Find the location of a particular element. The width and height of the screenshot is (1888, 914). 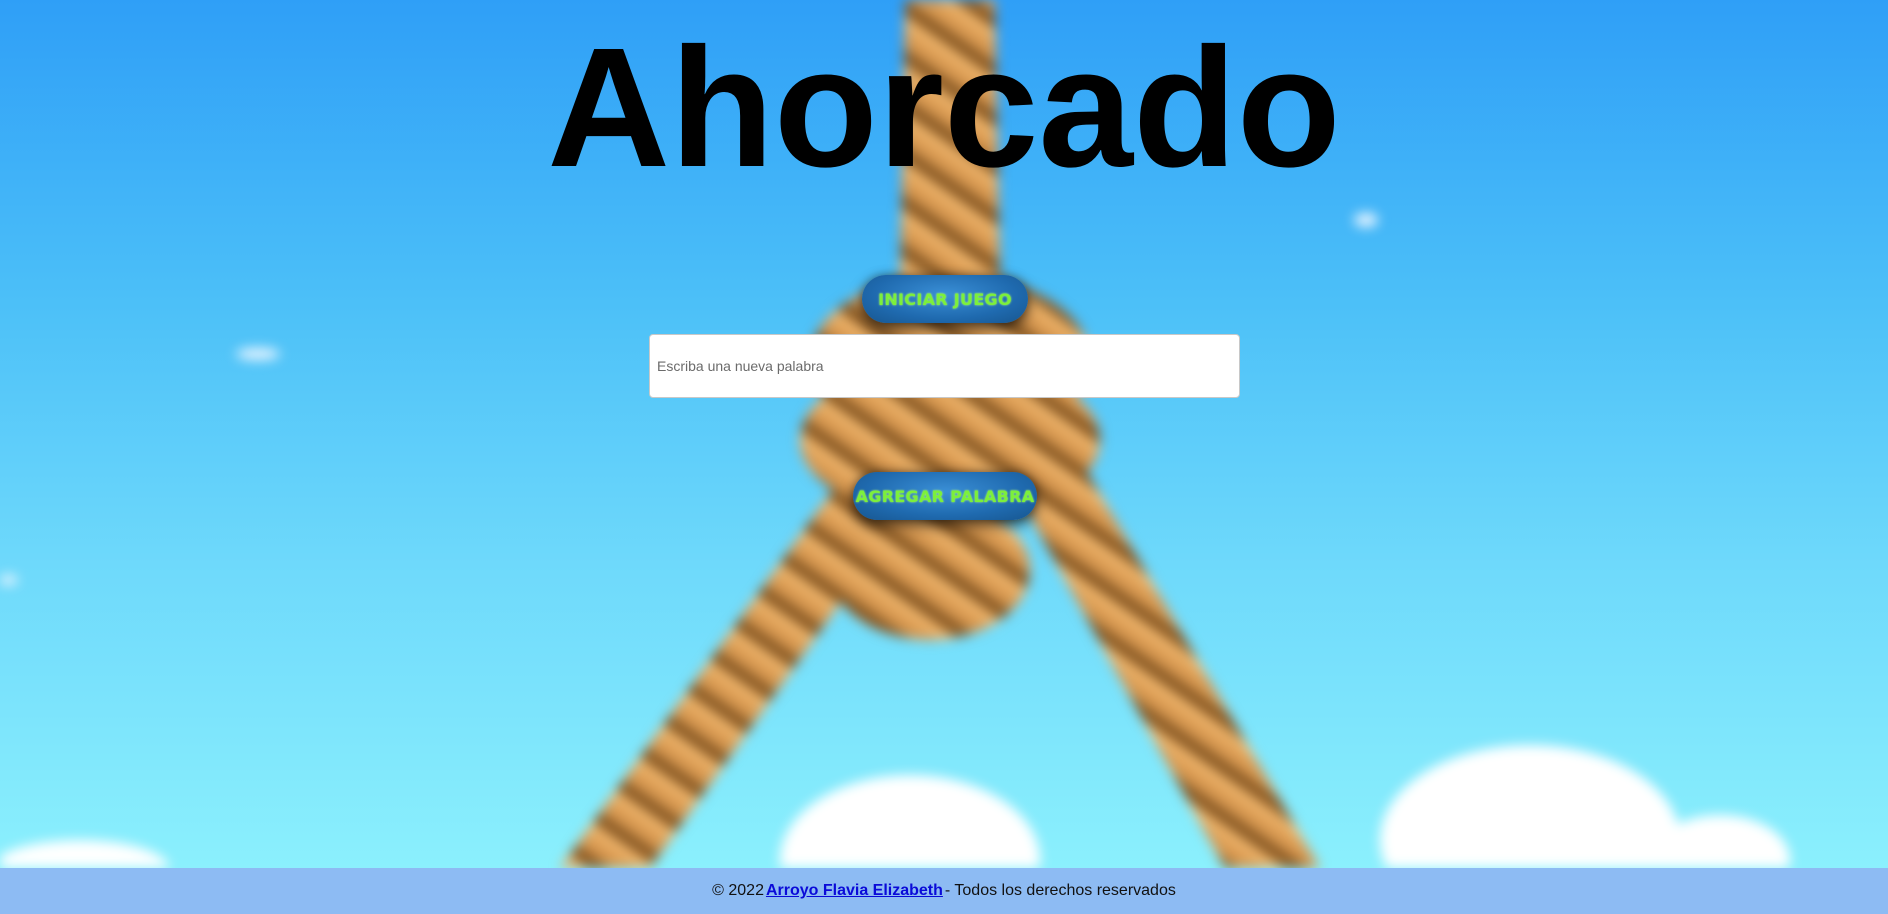

rights-text: - Todos los derechos reservados is located at coordinates (1060, 890).